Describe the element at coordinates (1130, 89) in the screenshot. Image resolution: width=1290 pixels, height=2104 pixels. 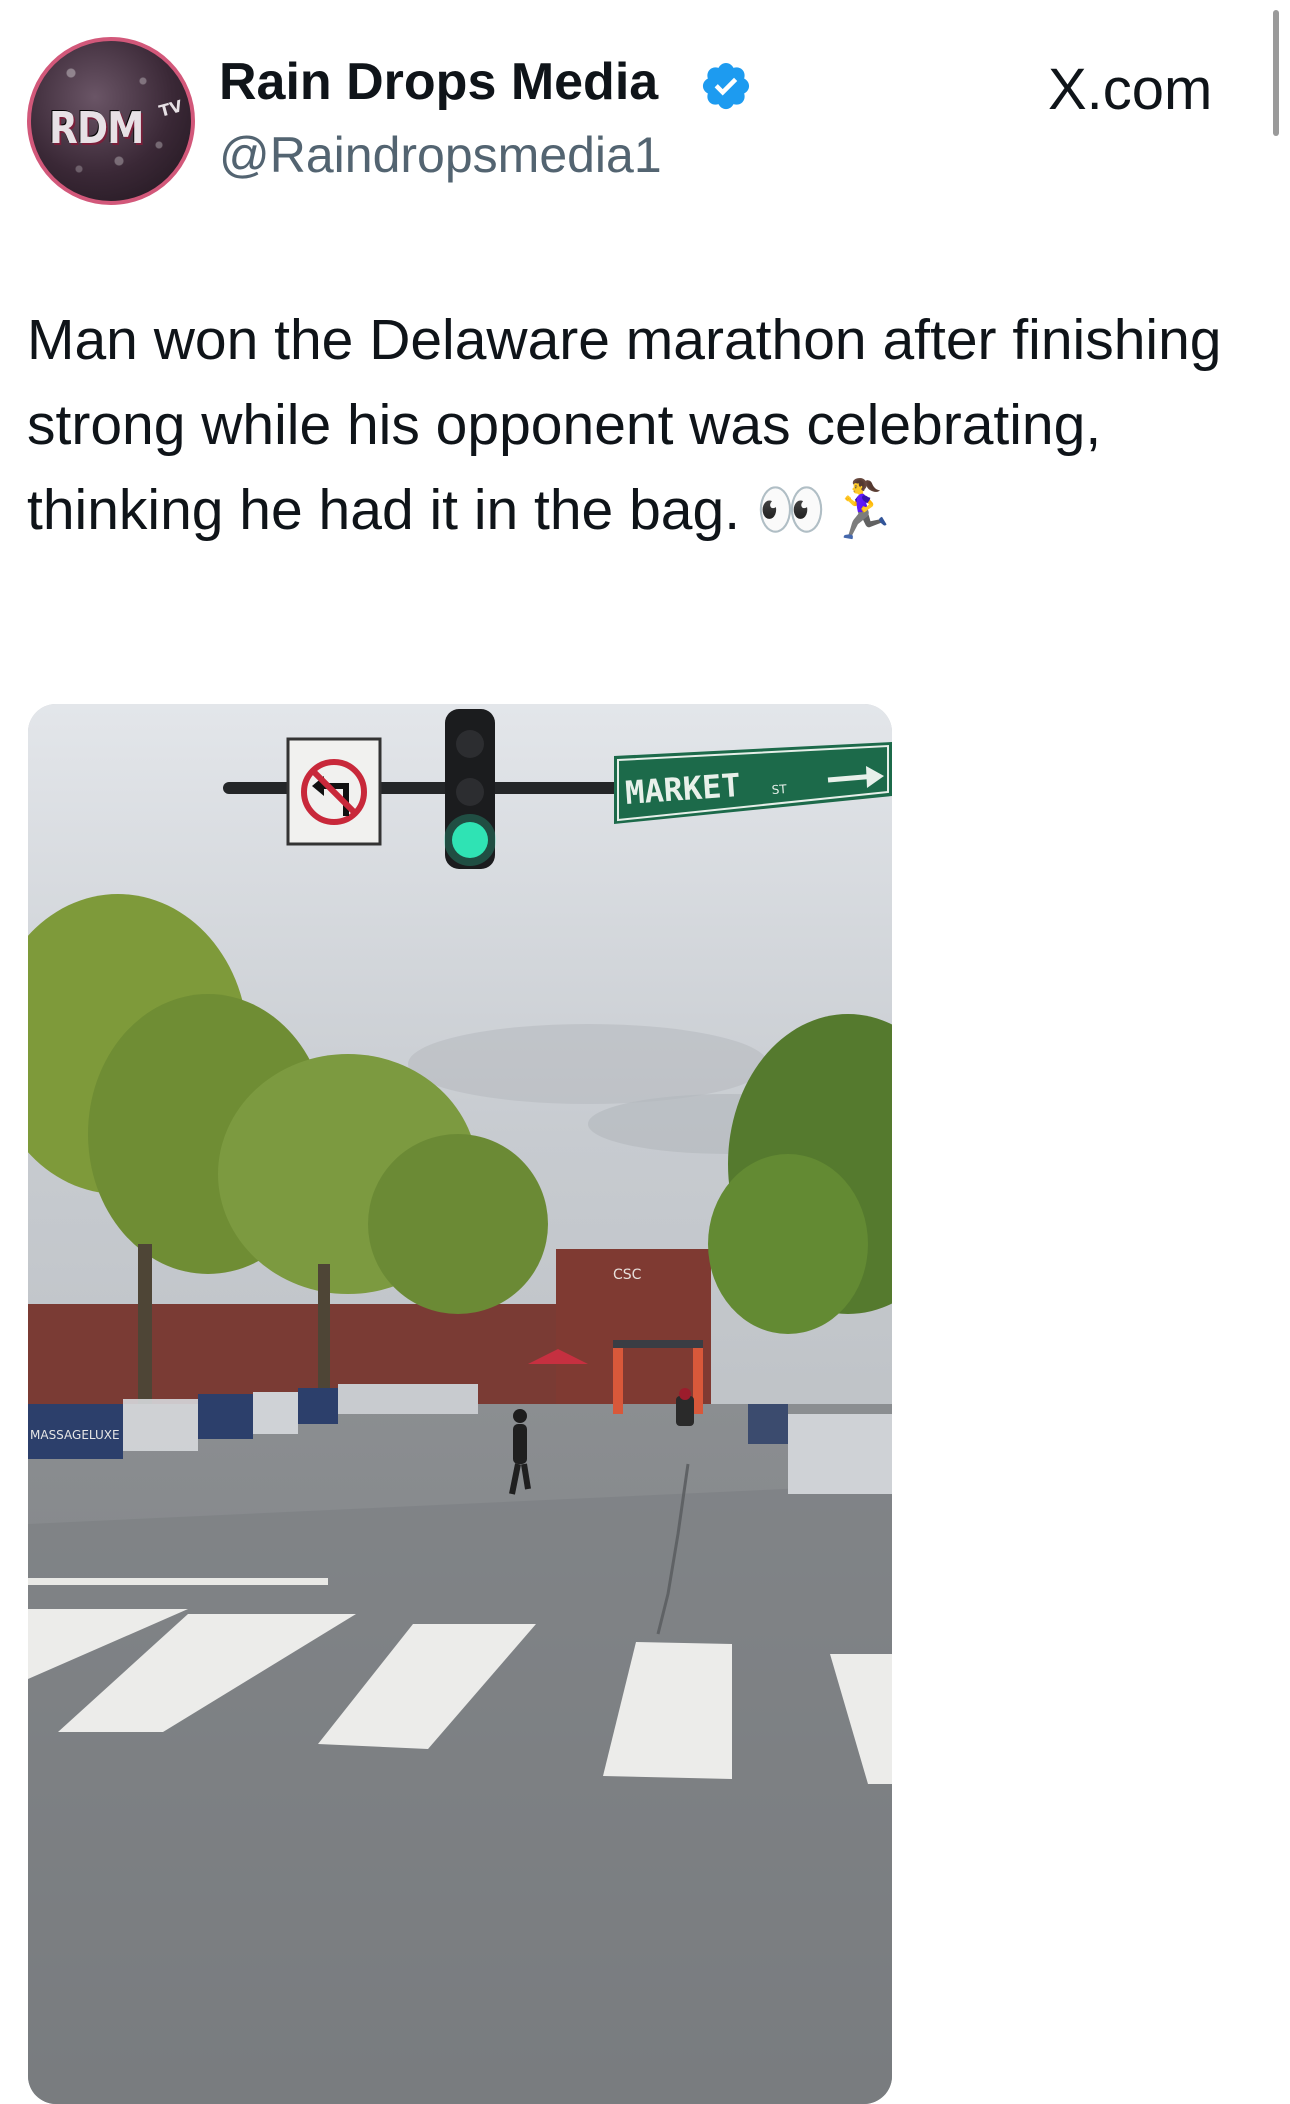
I see `brand-label: X.com` at that location.